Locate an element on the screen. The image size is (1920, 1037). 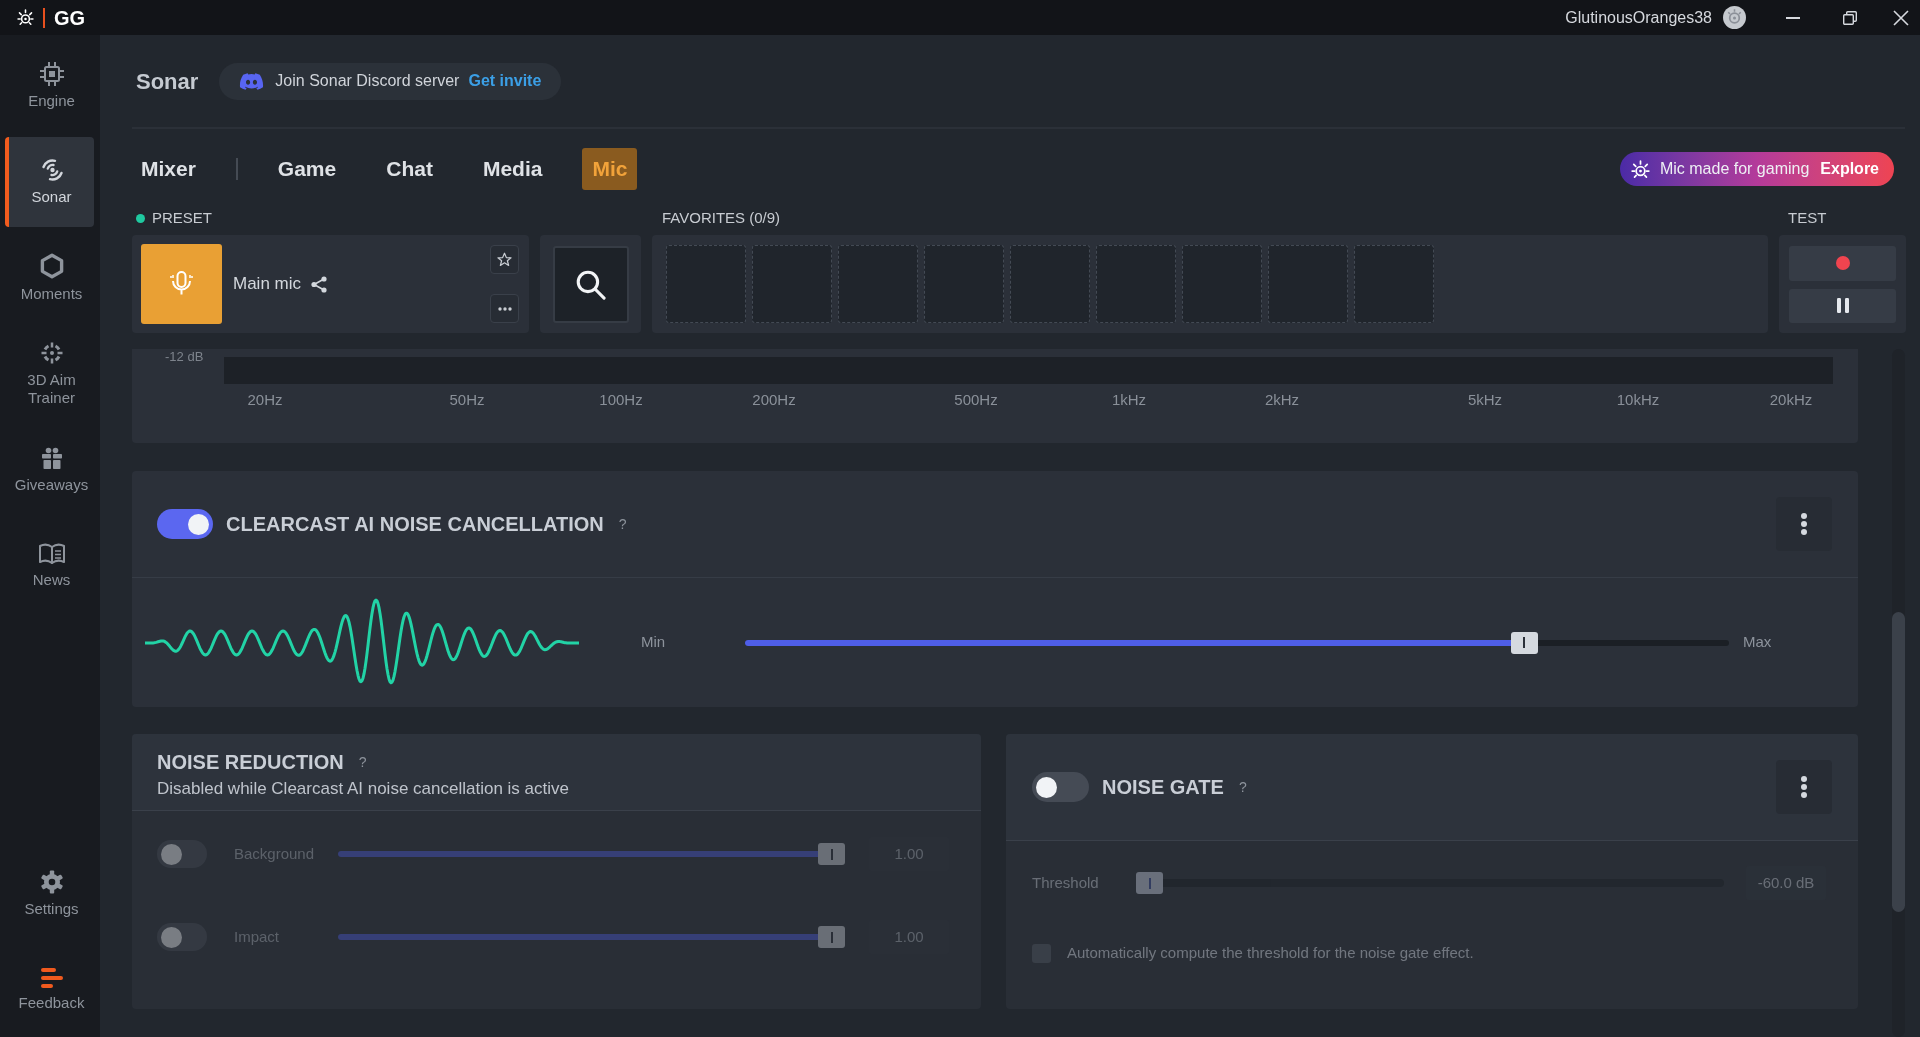
sidebar-item: Settings is located at coordinates (49, 894).